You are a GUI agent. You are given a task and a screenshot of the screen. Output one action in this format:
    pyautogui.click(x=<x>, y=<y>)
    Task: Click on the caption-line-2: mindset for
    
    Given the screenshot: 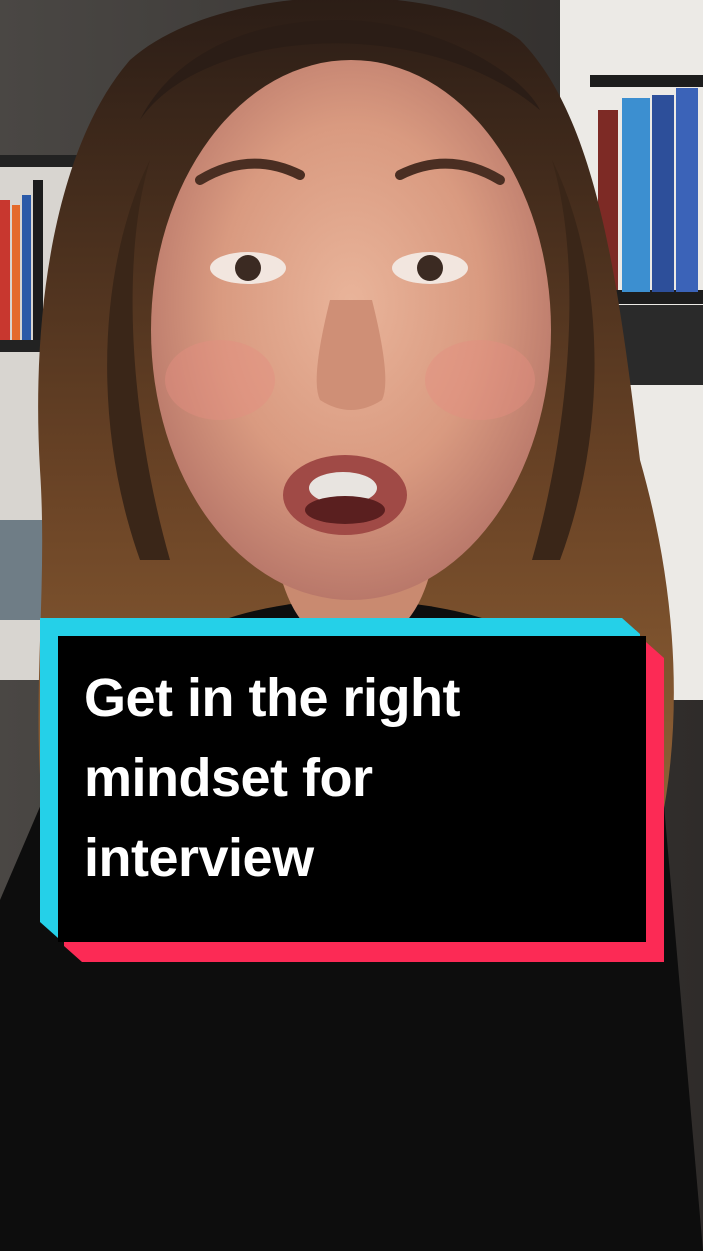 What is the action you would take?
    pyautogui.click(x=228, y=778)
    